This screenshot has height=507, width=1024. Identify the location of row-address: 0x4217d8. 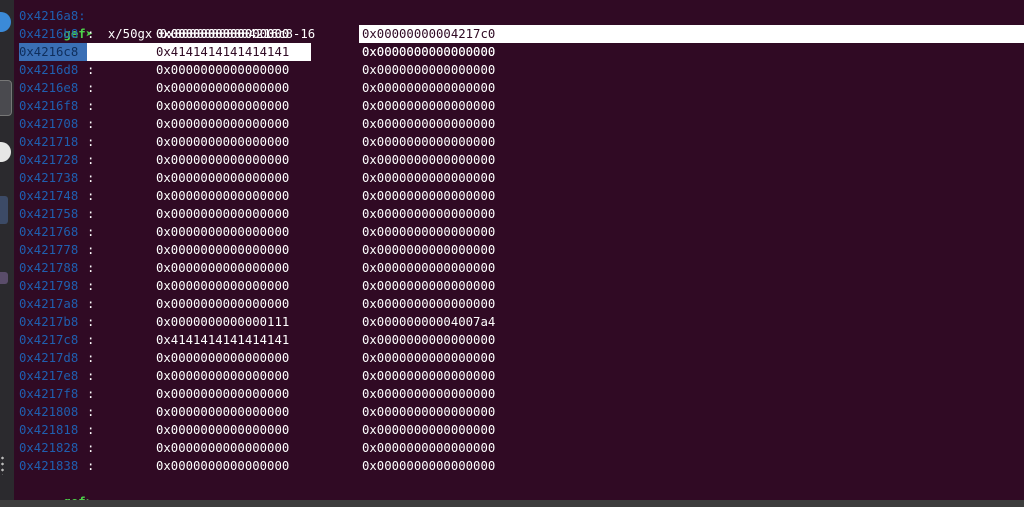
(49, 358).